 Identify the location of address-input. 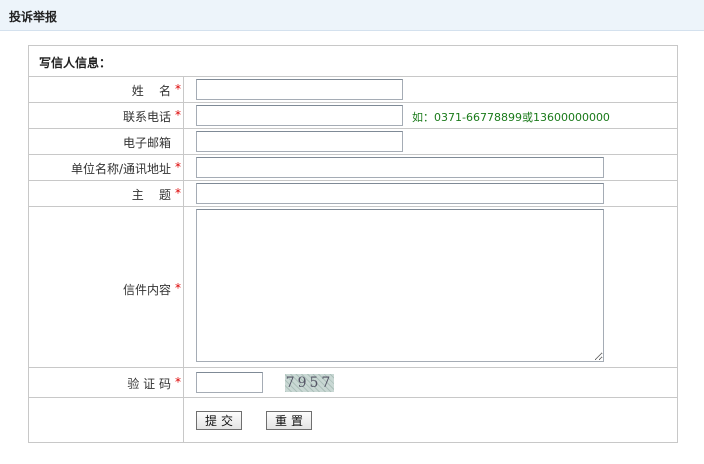
(400, 167).